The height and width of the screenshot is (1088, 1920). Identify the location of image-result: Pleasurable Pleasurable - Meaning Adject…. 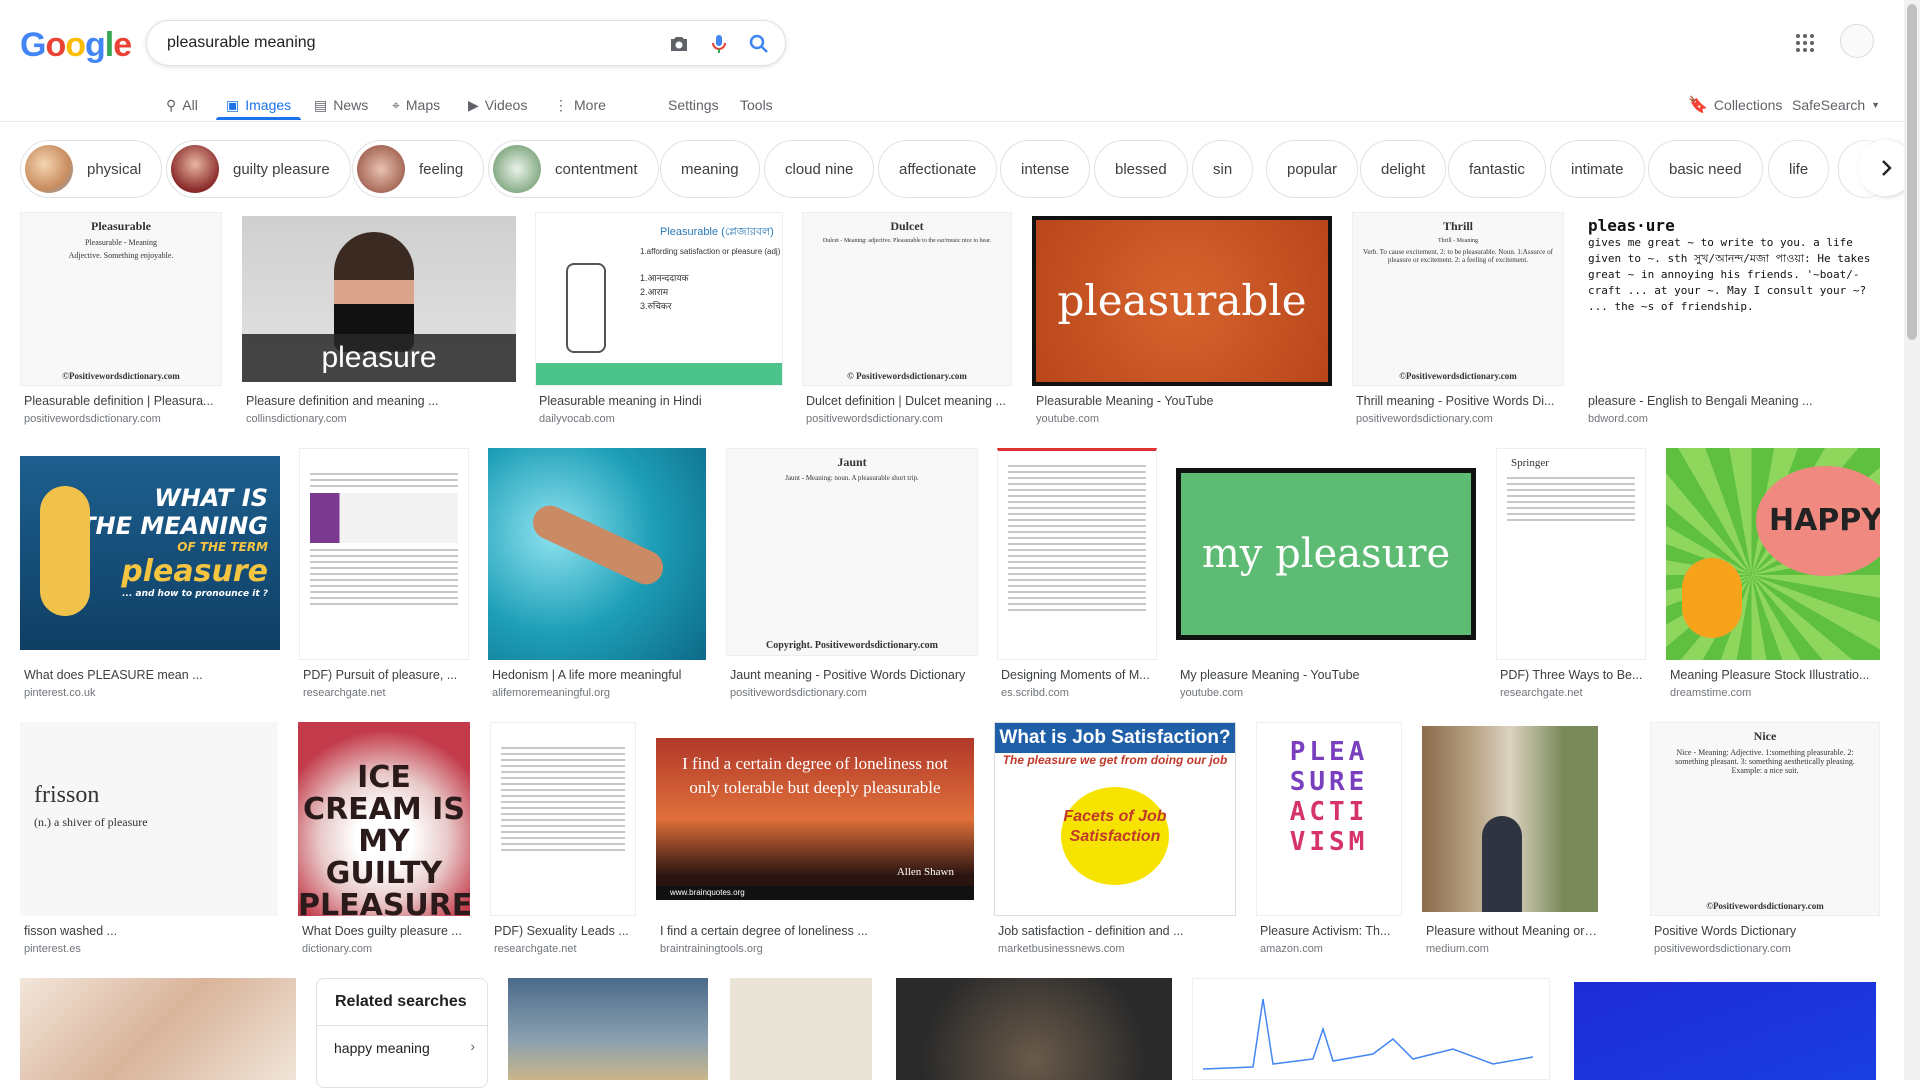
(121, 321).